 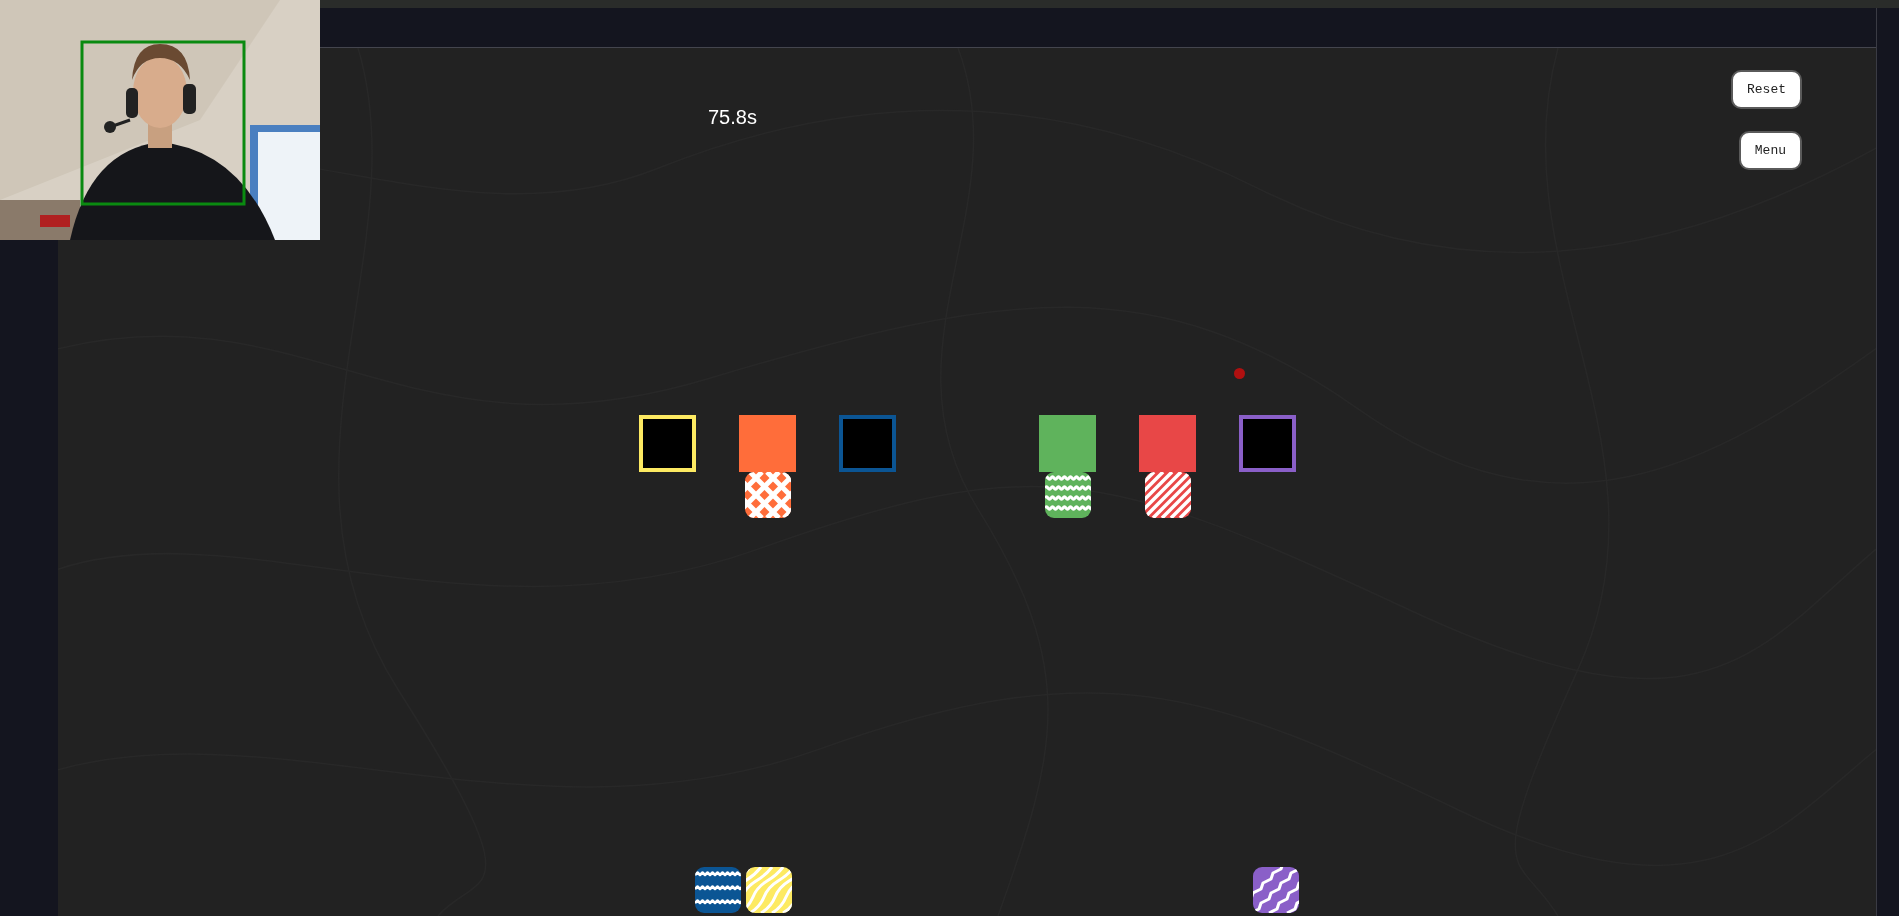 What do you see at coordinates (732, 117) in the screenshot?
I see `timer-text: 75.8s` at bounding box center [732, 117].